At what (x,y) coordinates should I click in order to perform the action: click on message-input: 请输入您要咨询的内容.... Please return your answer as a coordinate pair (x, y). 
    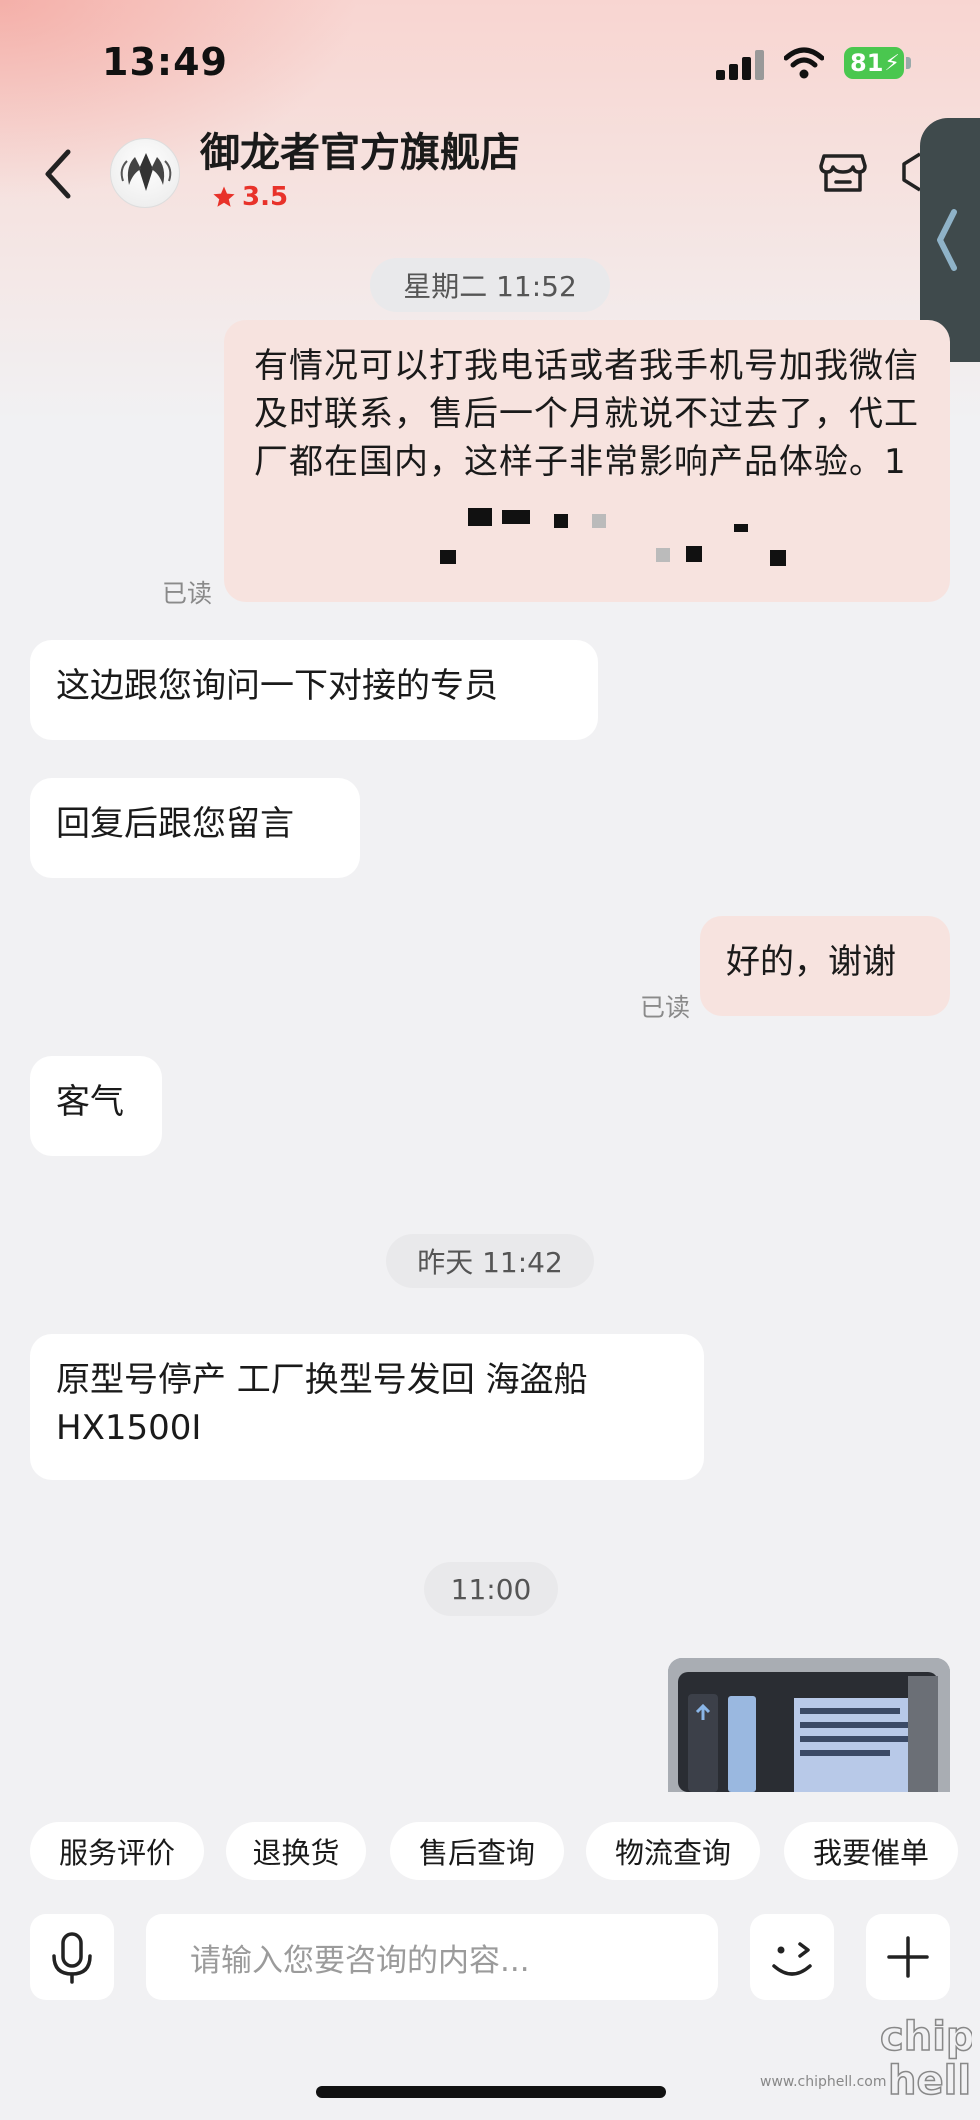
    Looking at the image, I should click on (432, 1957).